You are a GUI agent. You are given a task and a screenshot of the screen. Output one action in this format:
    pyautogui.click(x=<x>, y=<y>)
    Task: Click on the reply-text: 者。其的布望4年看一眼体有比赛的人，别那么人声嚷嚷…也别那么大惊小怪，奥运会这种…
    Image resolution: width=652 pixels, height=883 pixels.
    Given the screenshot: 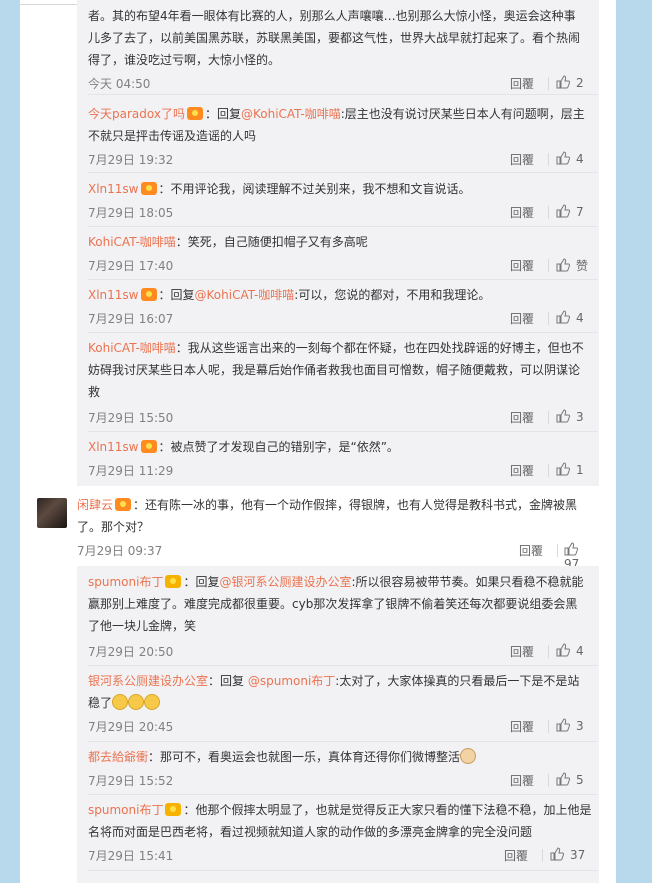 What is the action you would take?
    pyautogui.click(x=343, y=38)
    